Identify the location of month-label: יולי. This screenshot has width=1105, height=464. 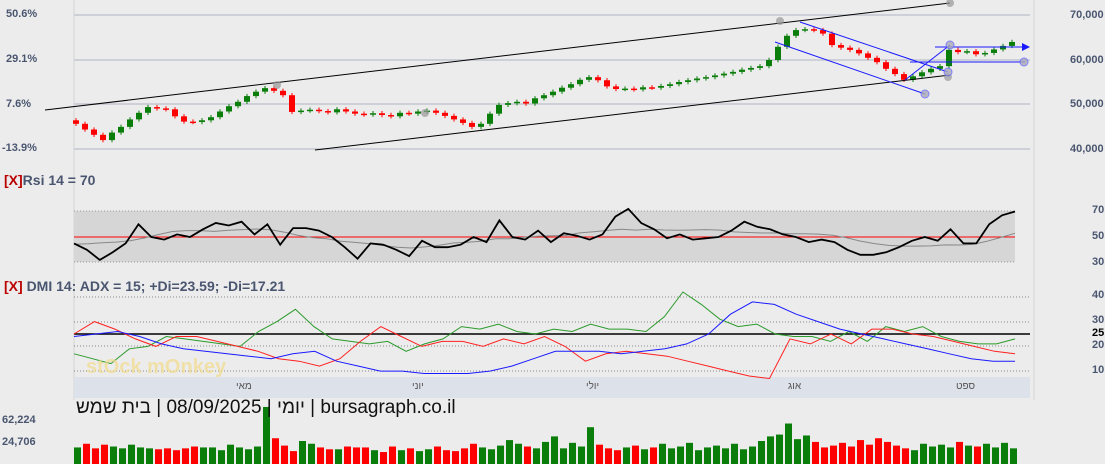
(593, 386).